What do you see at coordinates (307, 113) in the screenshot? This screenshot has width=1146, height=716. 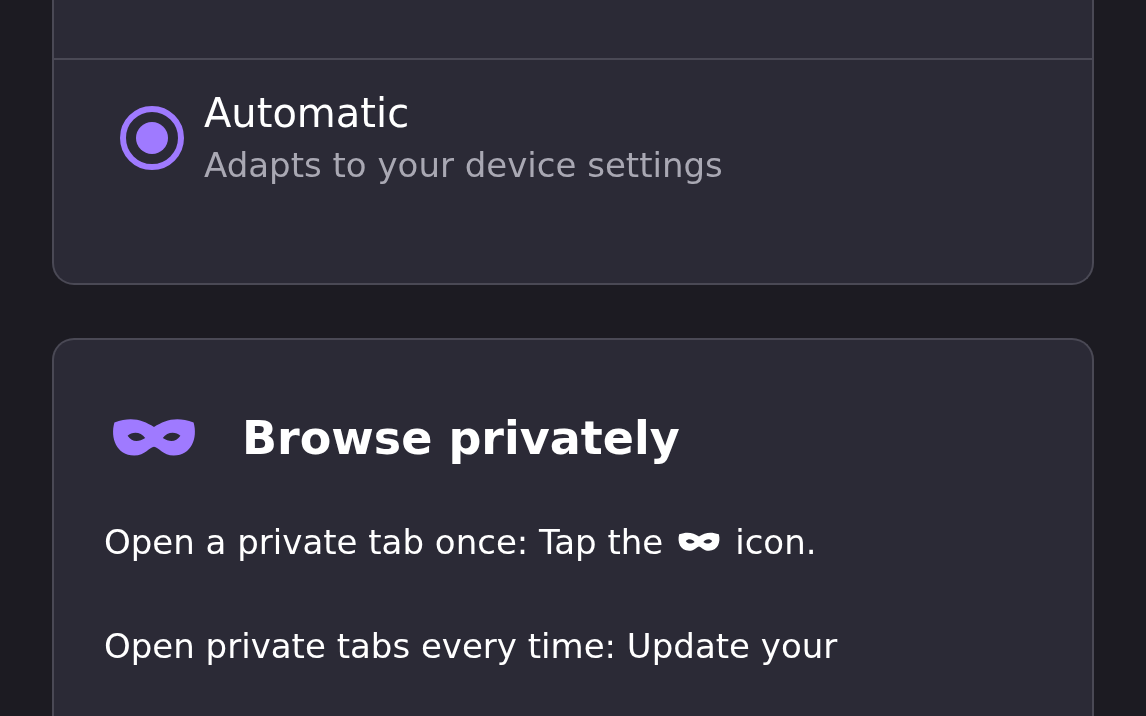 I see `option-label: Automatic` at bounding box center [307, 113].